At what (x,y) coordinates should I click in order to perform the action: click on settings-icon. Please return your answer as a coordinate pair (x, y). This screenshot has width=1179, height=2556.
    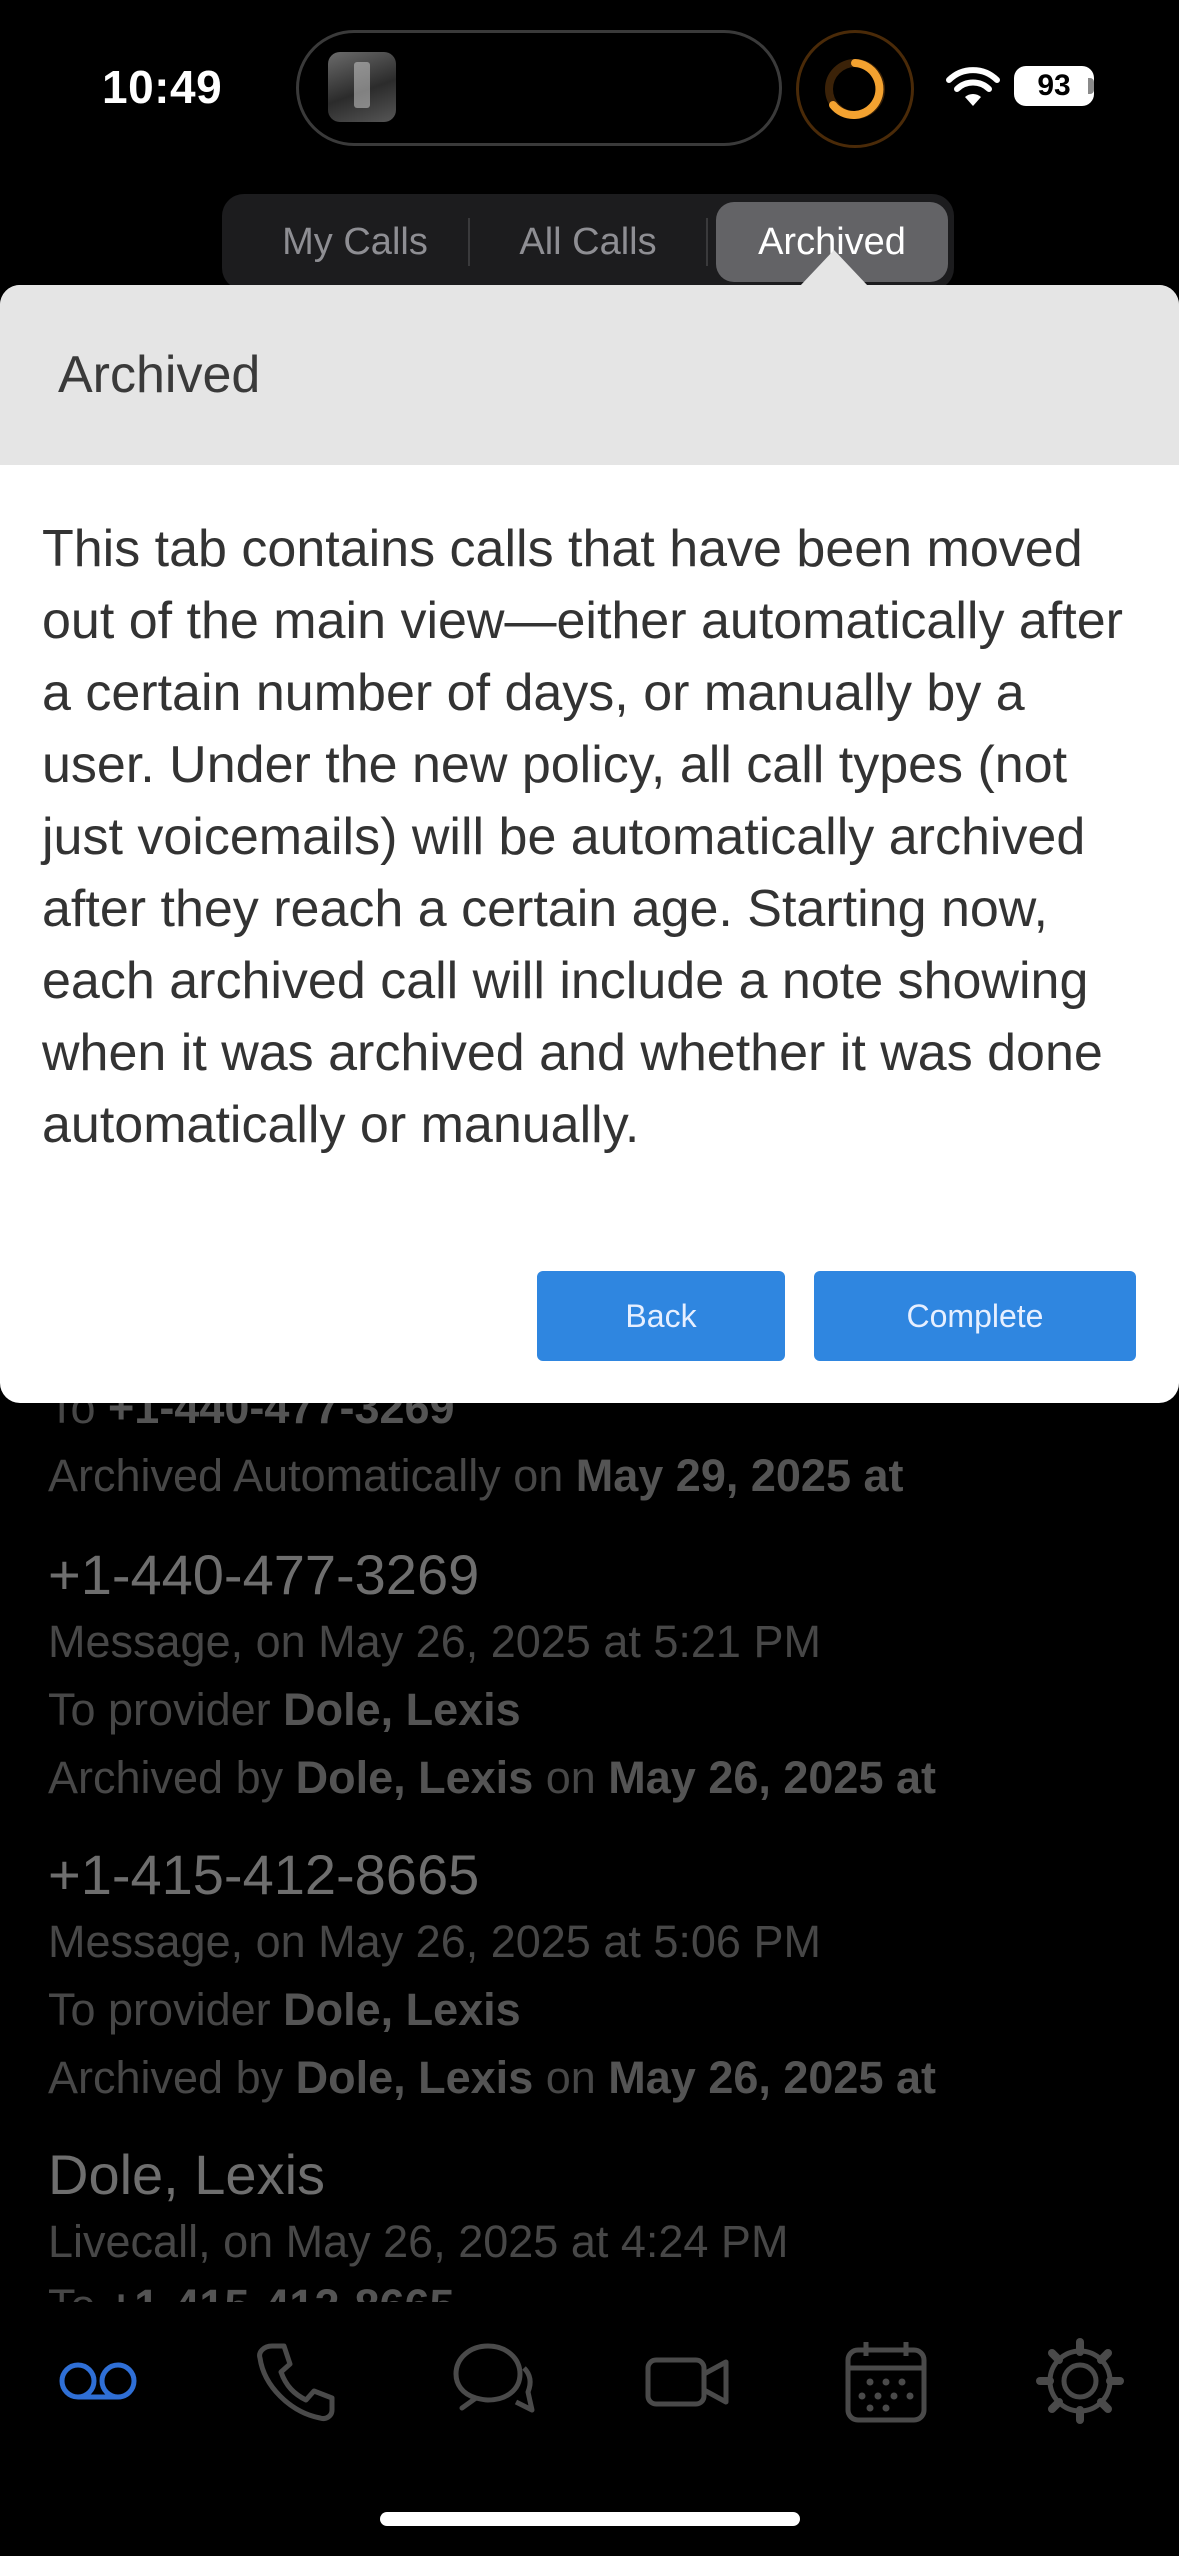
    Looking at the image, I should click on (1080, 2381).